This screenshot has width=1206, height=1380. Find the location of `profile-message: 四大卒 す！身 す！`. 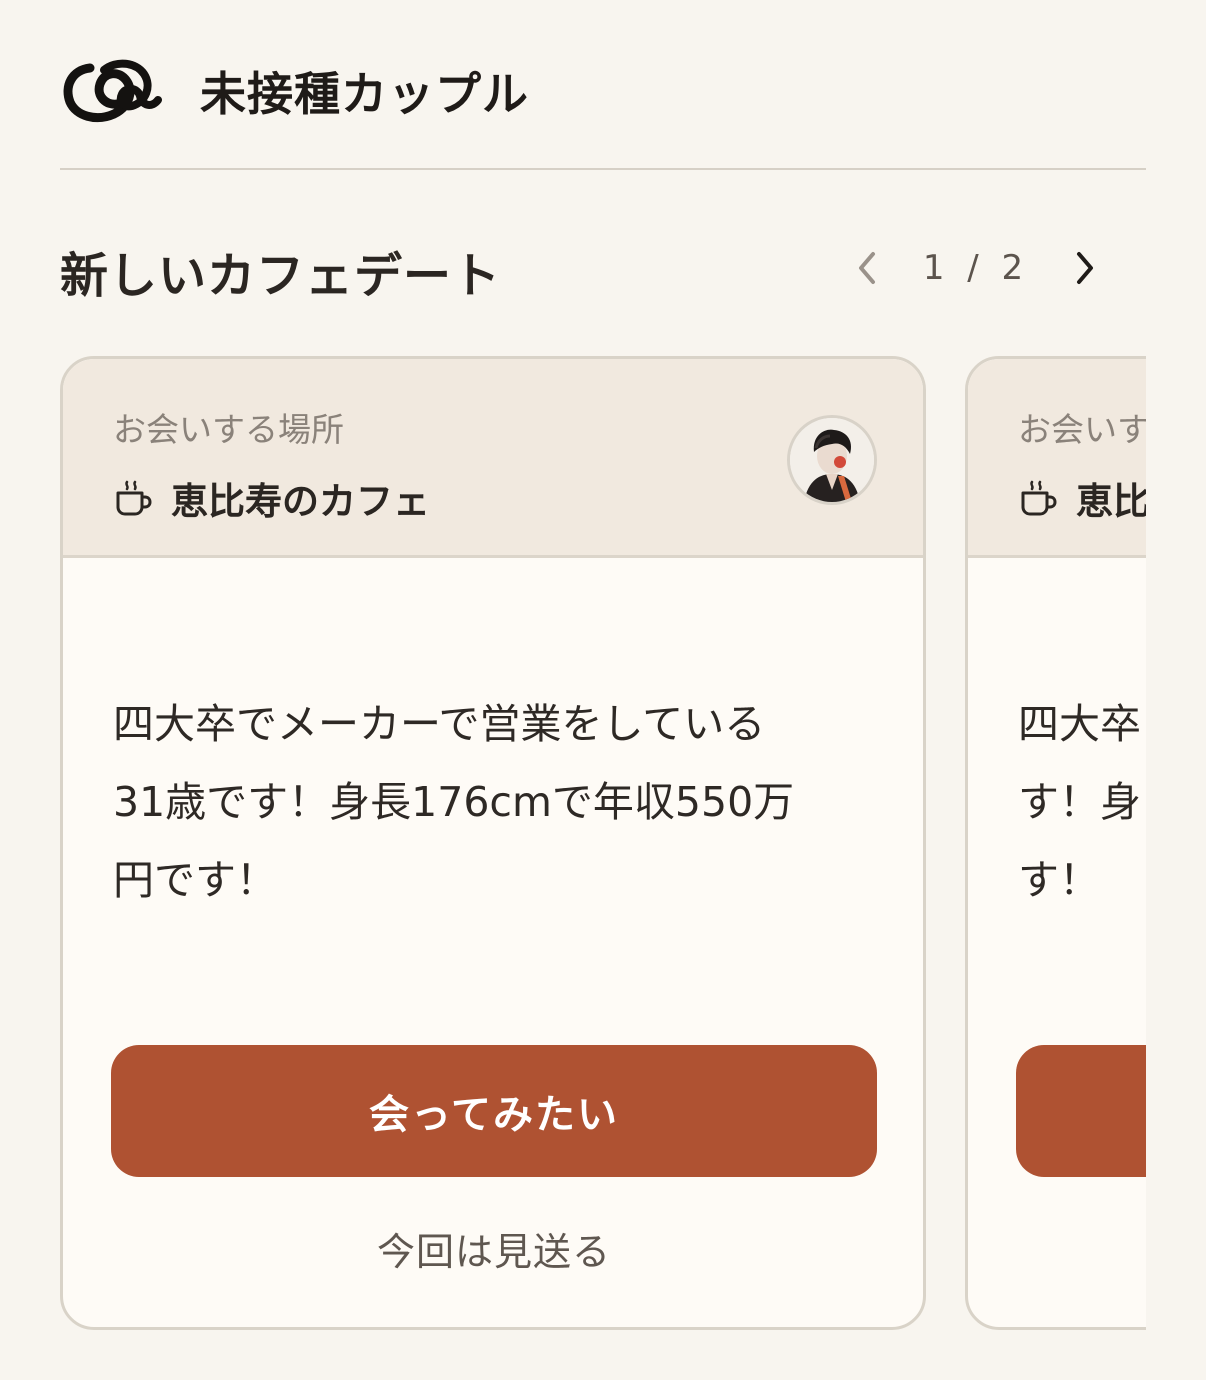

profile-message: 四大卒 す！身 す！ is located at coordinates (1079, 802).